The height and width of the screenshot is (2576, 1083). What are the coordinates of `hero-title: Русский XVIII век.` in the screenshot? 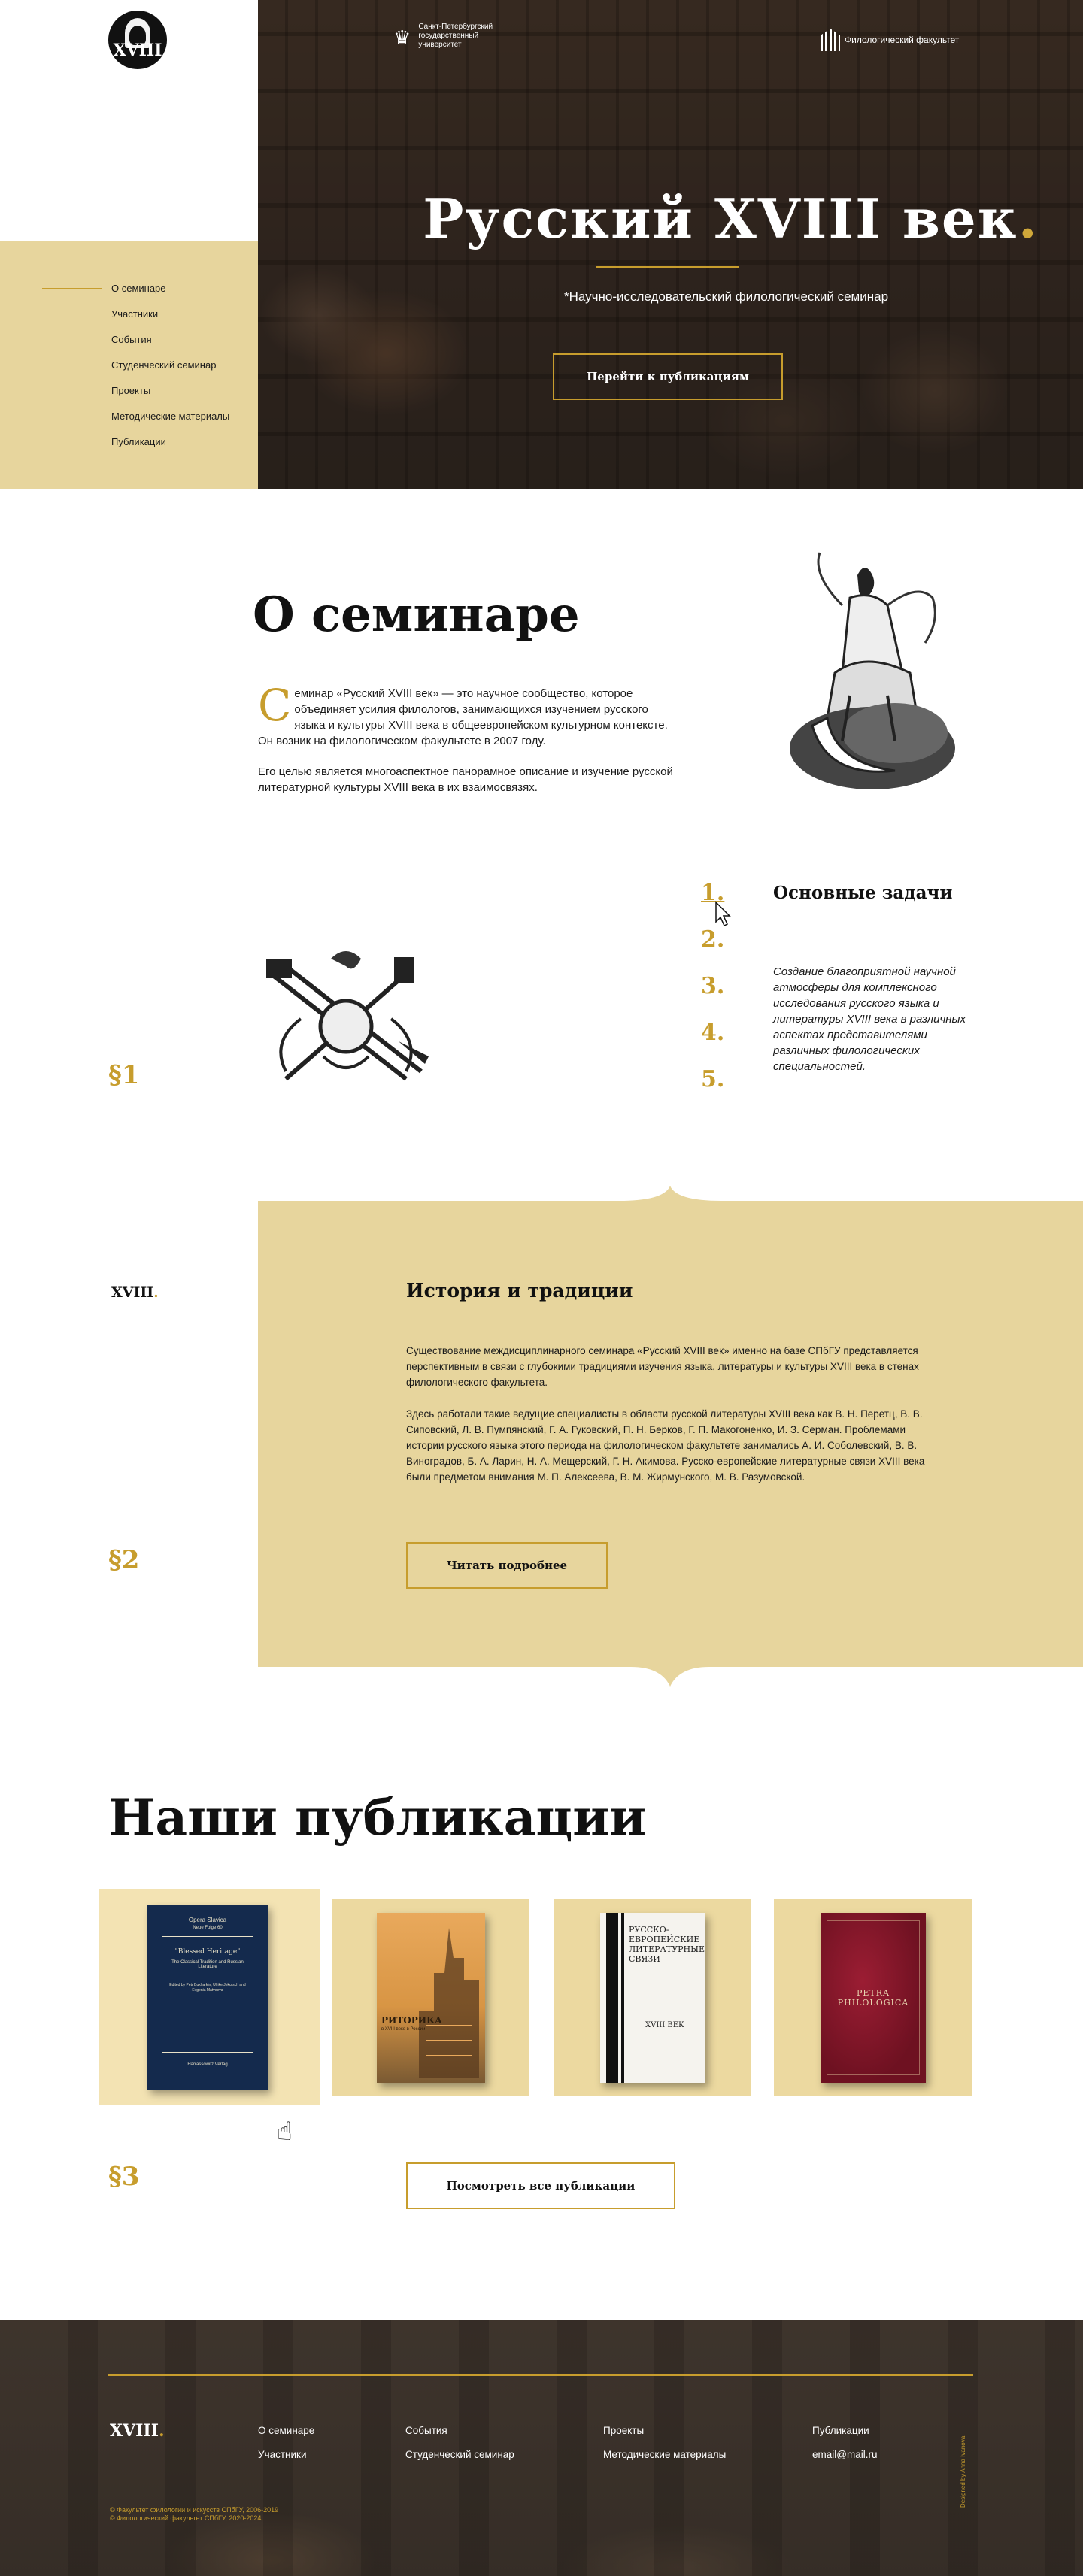 It's located at (731, 218).